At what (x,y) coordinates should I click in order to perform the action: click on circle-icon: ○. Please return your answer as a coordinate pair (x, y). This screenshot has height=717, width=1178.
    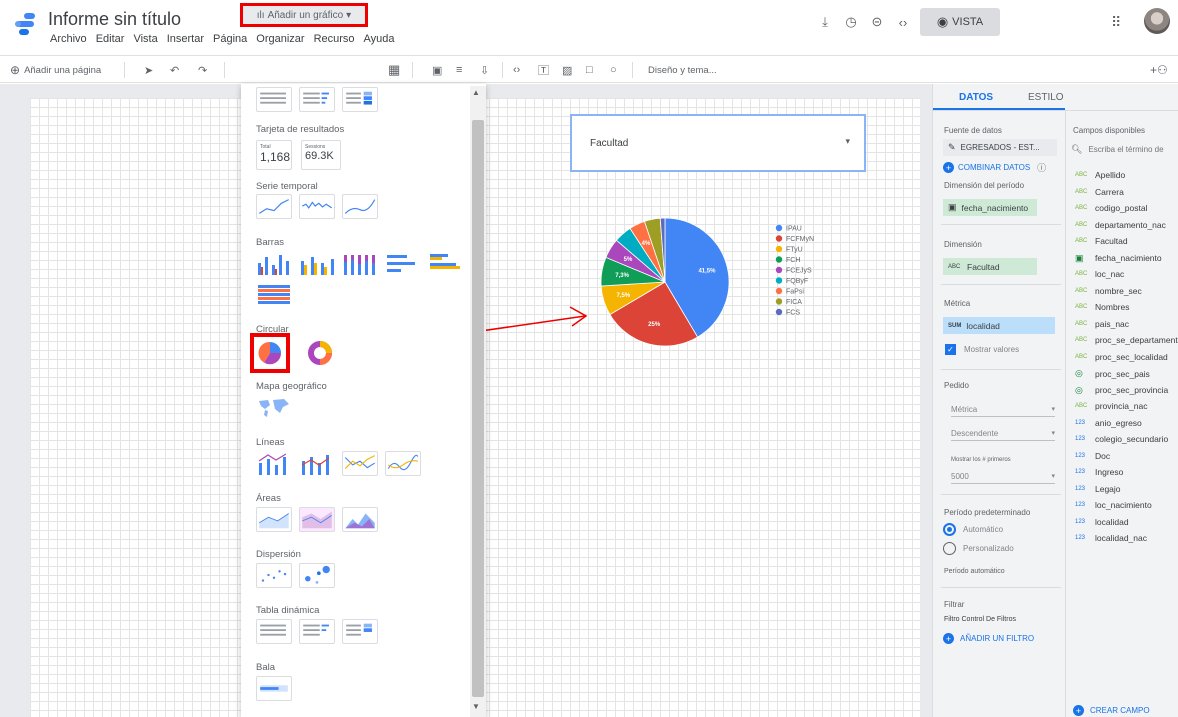
    Looking at the image, I should click on (613, 70).